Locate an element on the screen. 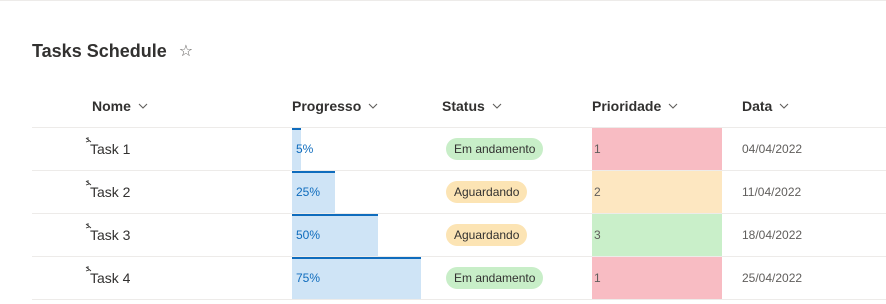  column-header-label: Nome is located at coordinates (111, 105).